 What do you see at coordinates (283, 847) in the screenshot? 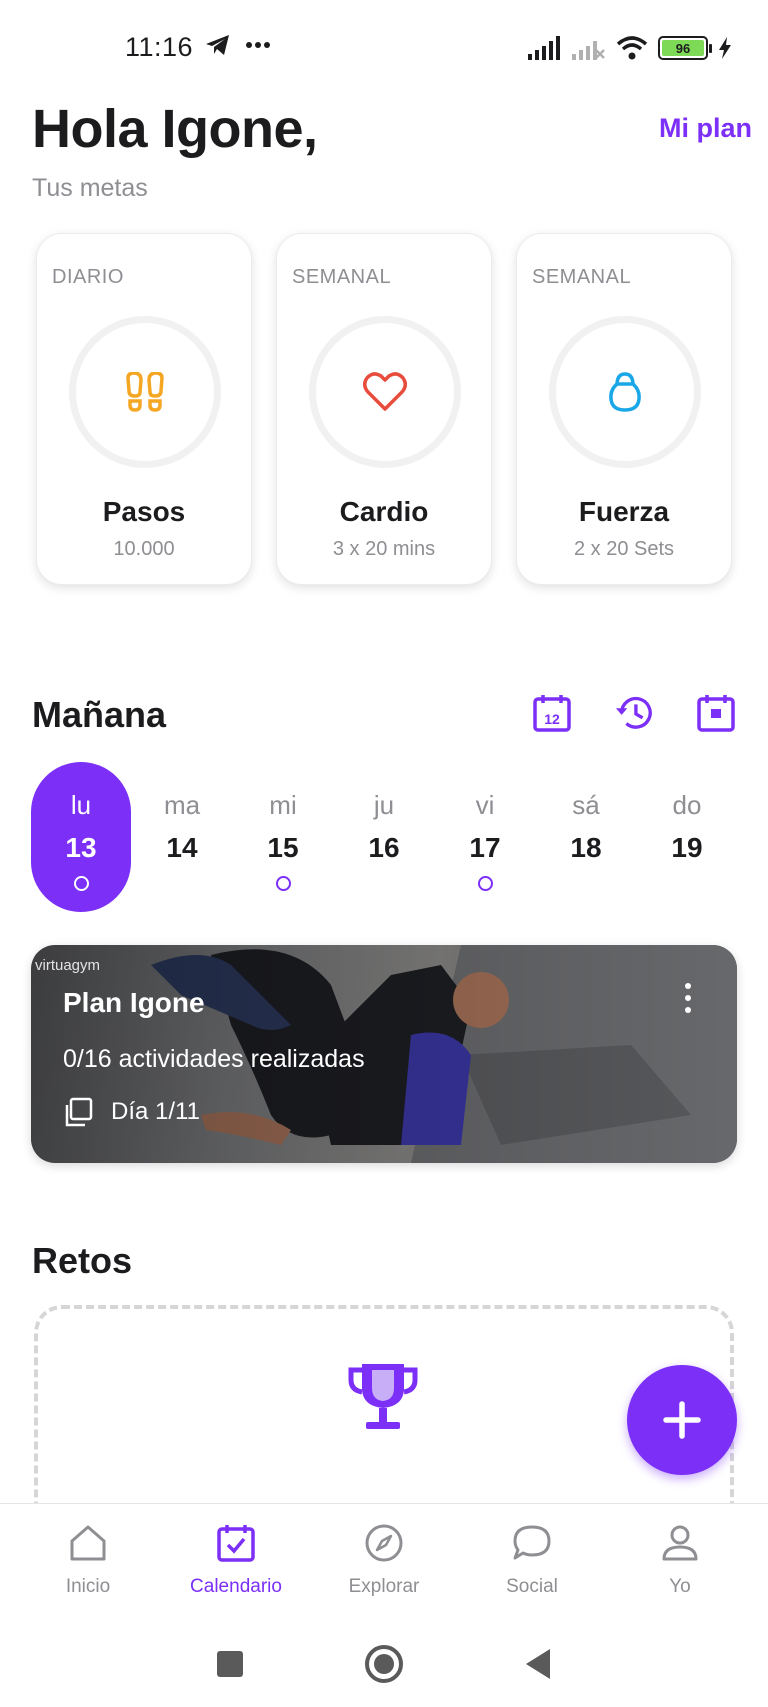
I see `day-number: 15` at bounding box center [283, 847].